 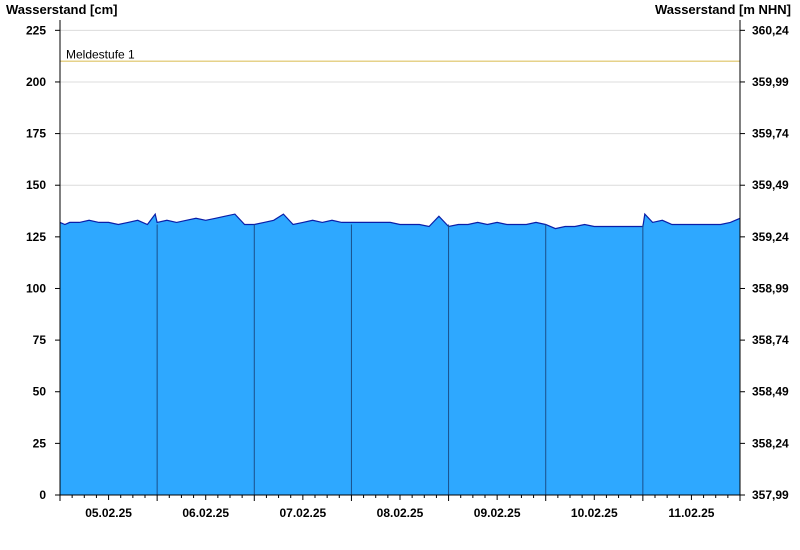 I want to click on y-tick-right-label-2: 358,49, so click(x=770, y=392).